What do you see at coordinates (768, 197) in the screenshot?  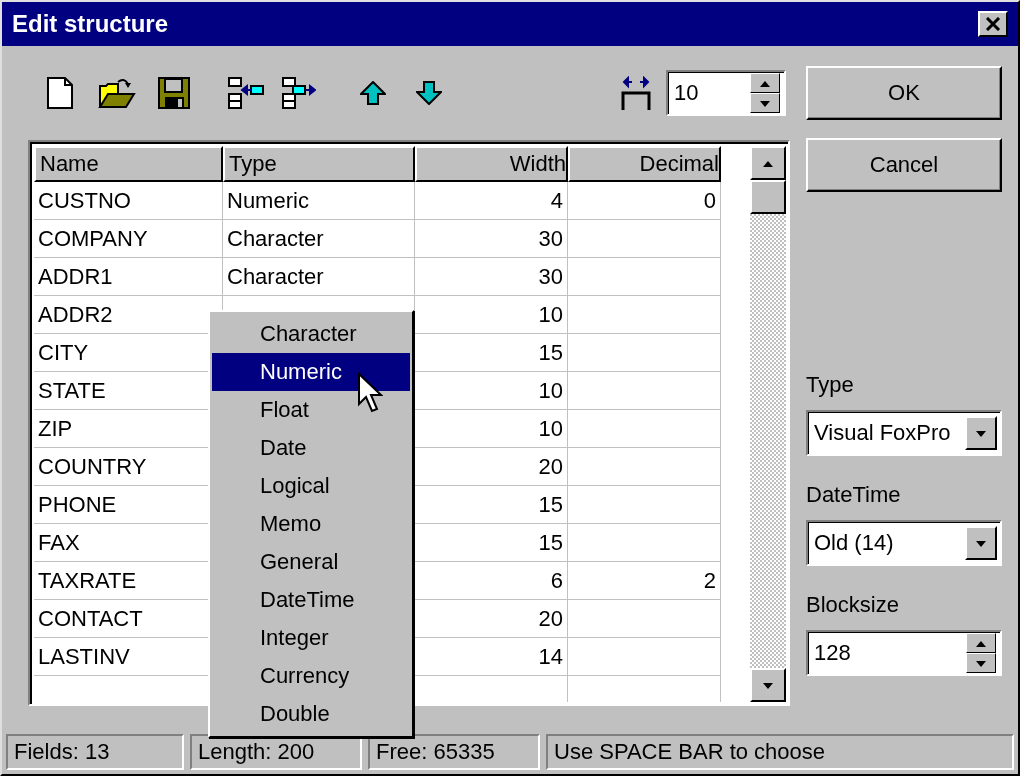 I see `scroll-thumb` at bounding box center [768, 197].